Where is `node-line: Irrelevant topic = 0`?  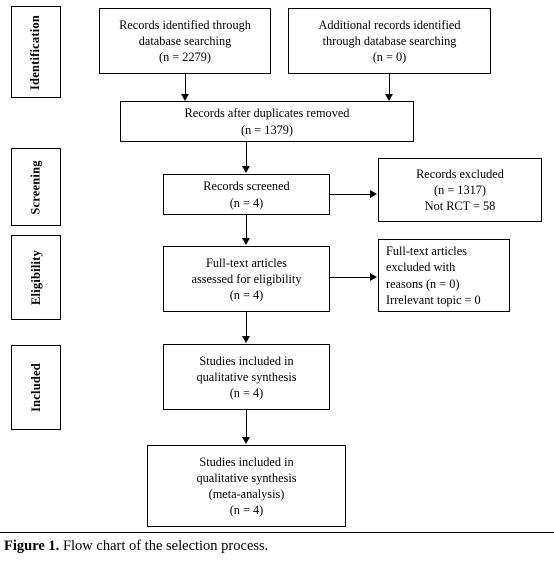 node-line: Irrelevant topic = 0 is located at coordinates (433, 299).